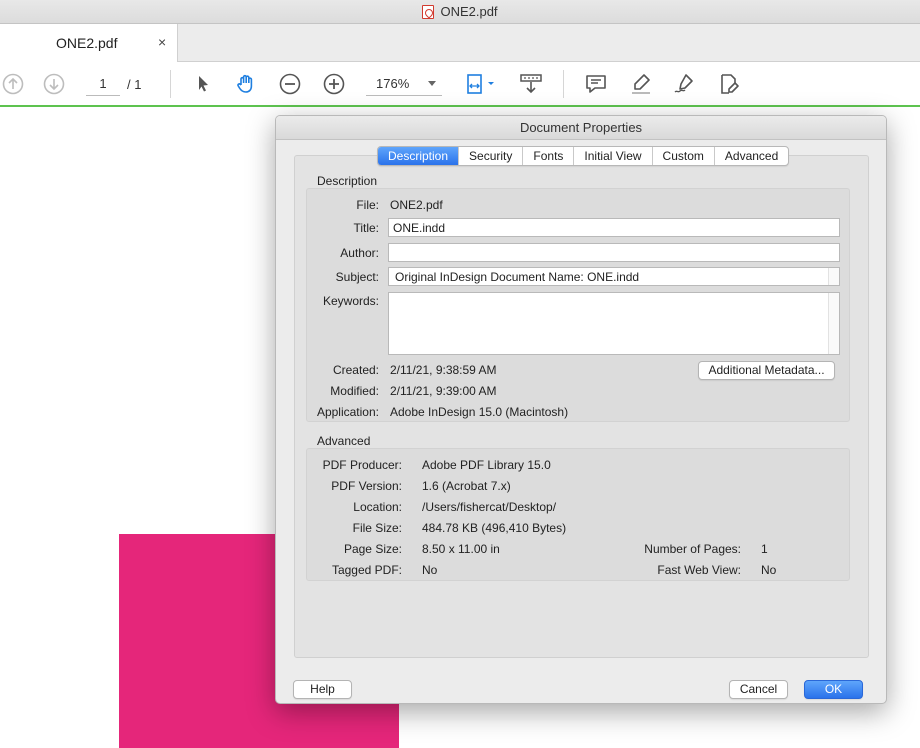 This screenshot has height=748, width=920. What do you see at coordinates (203, 84) in the screenshot?
I see `select-tool-icon` at bounding box center [203, 84].